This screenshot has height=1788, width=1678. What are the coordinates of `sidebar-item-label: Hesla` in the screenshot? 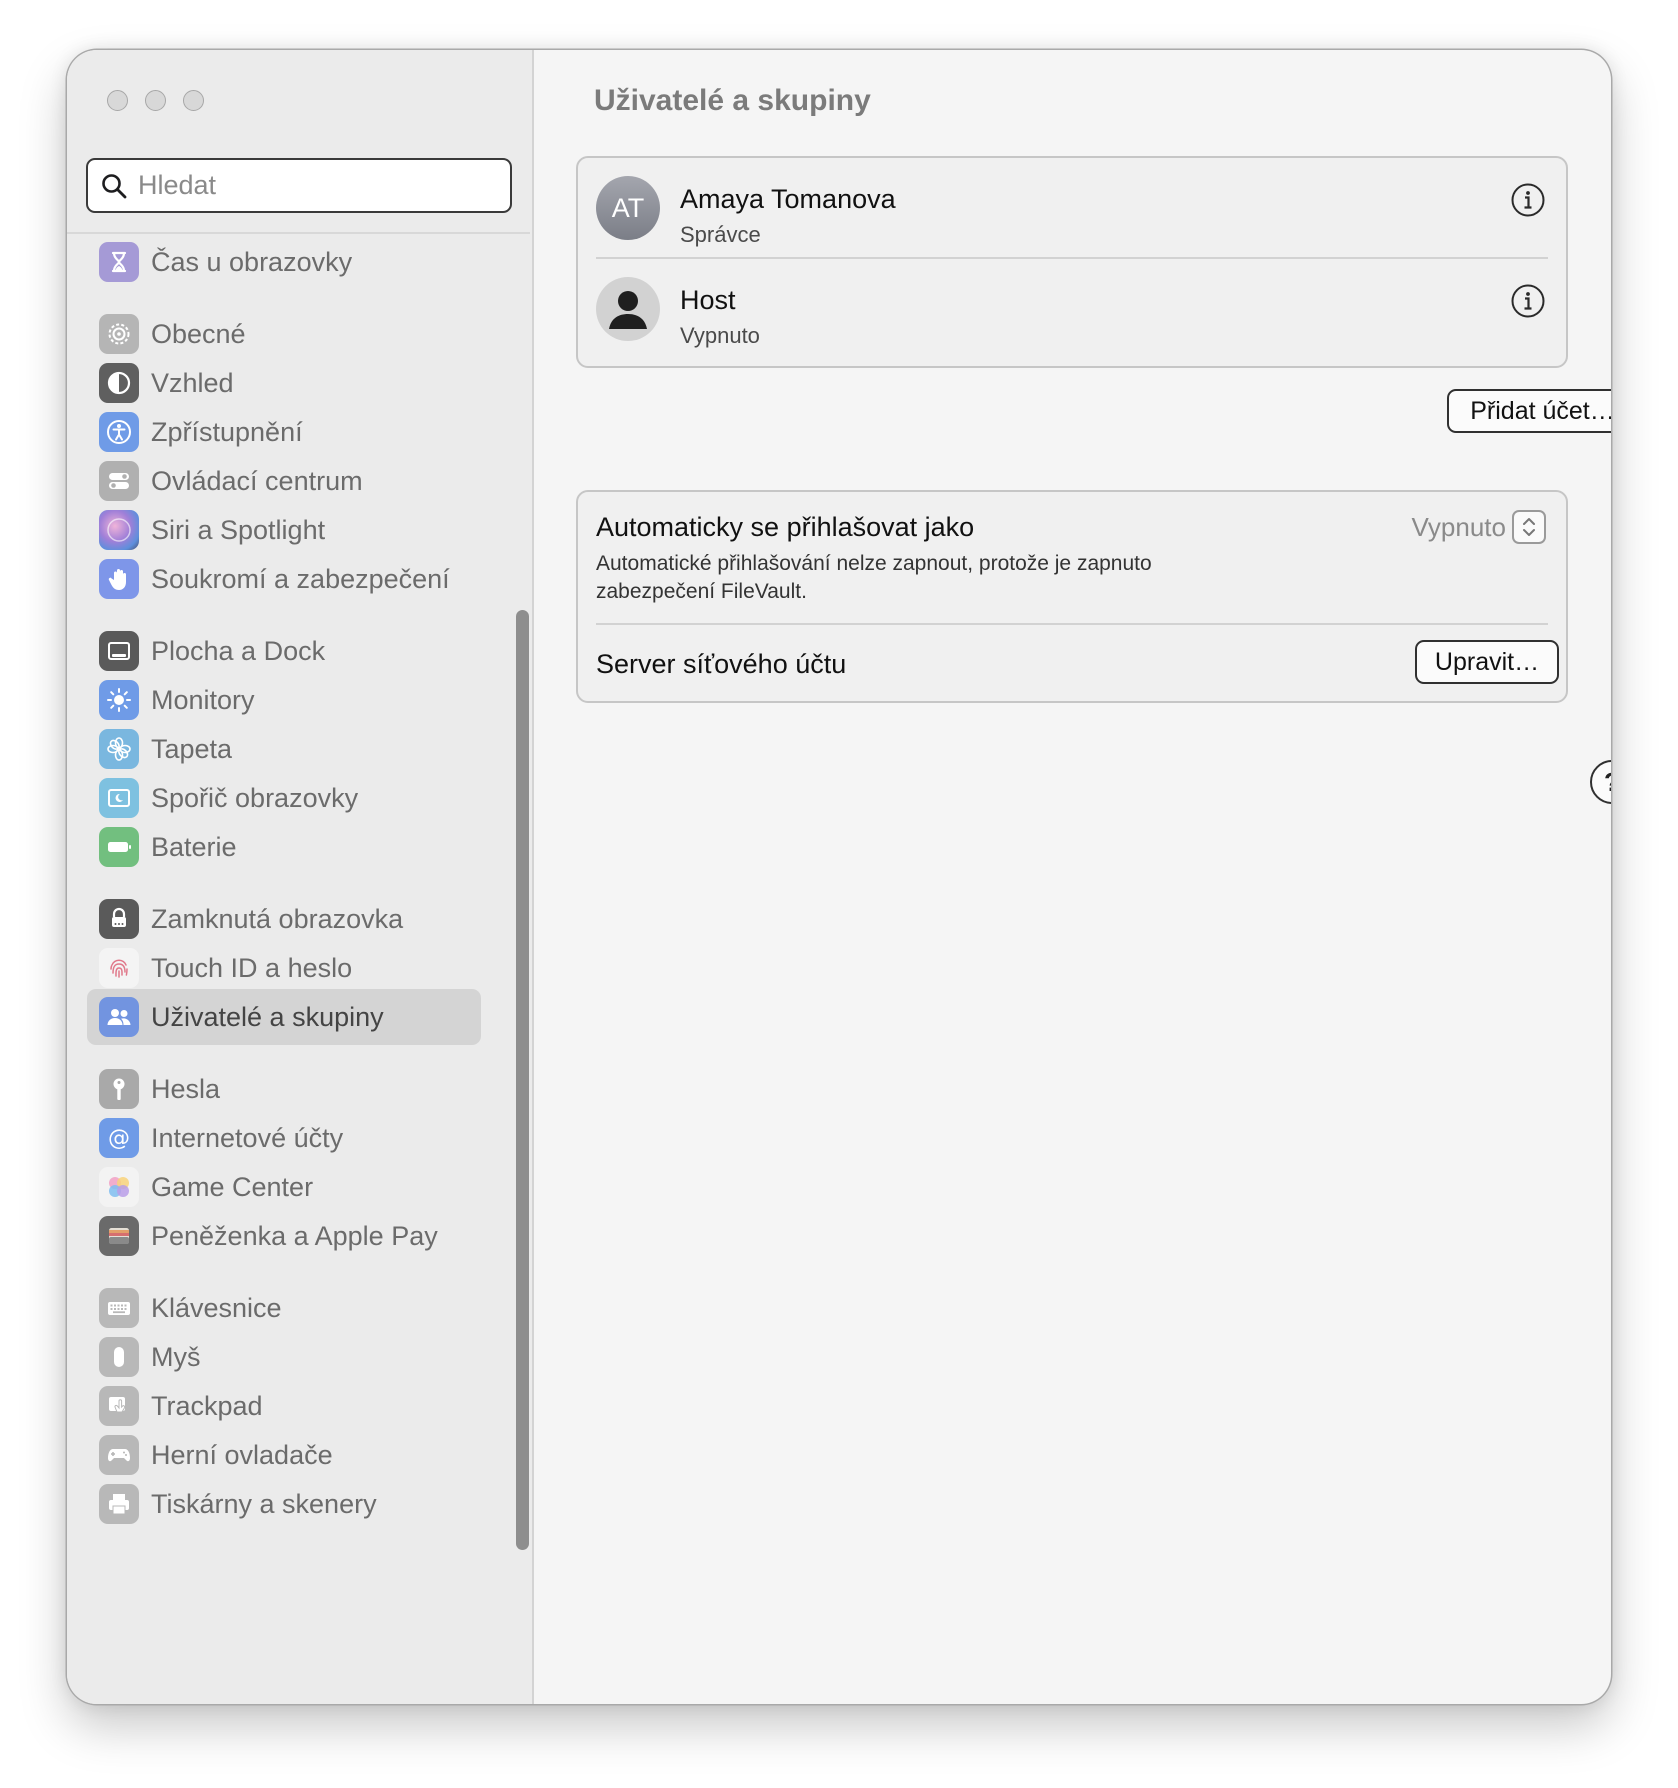 It's located at (186, 1088).